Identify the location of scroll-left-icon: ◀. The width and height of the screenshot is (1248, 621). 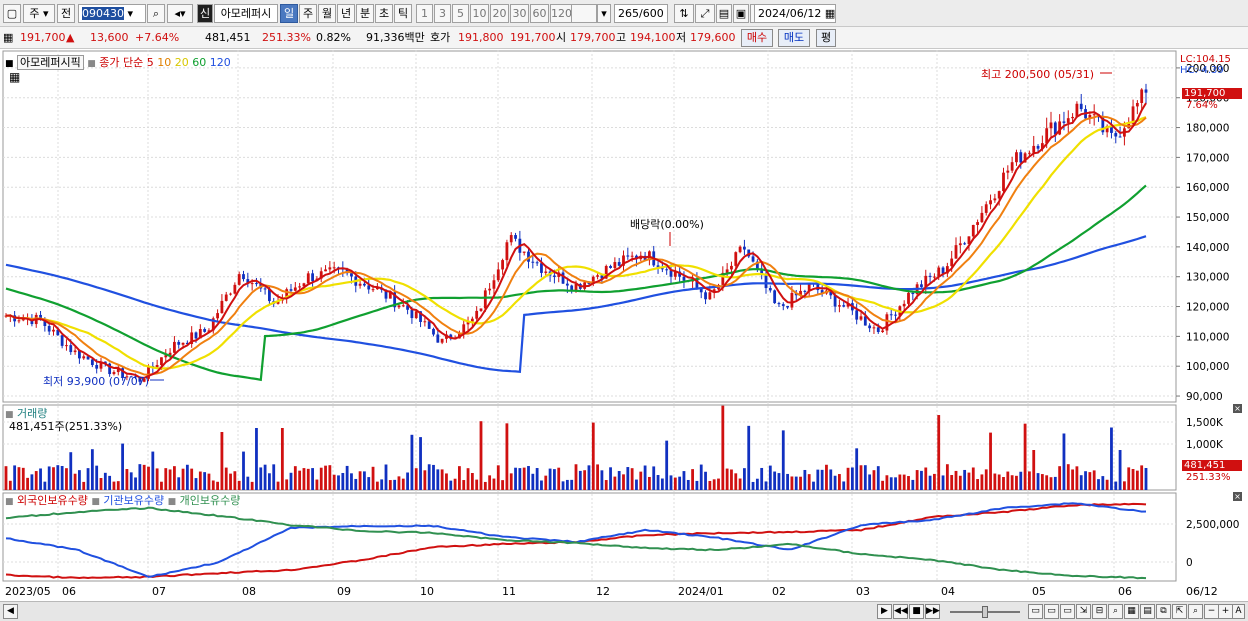
(10, 611).